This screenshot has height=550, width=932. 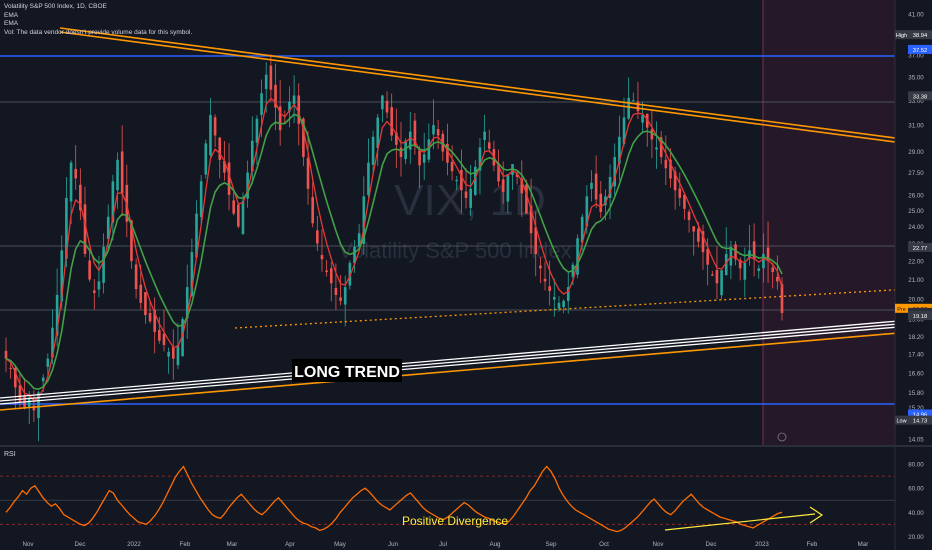 What do you see at coordinates (10, 454) in the screenshot?
I see `rsi-title: RSI` at bounding box center [10, 454].